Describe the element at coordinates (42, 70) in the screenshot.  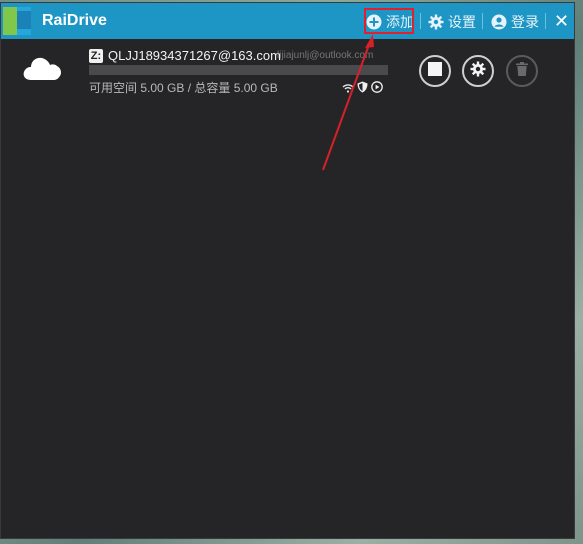
I see `cloud-icon` at that location.